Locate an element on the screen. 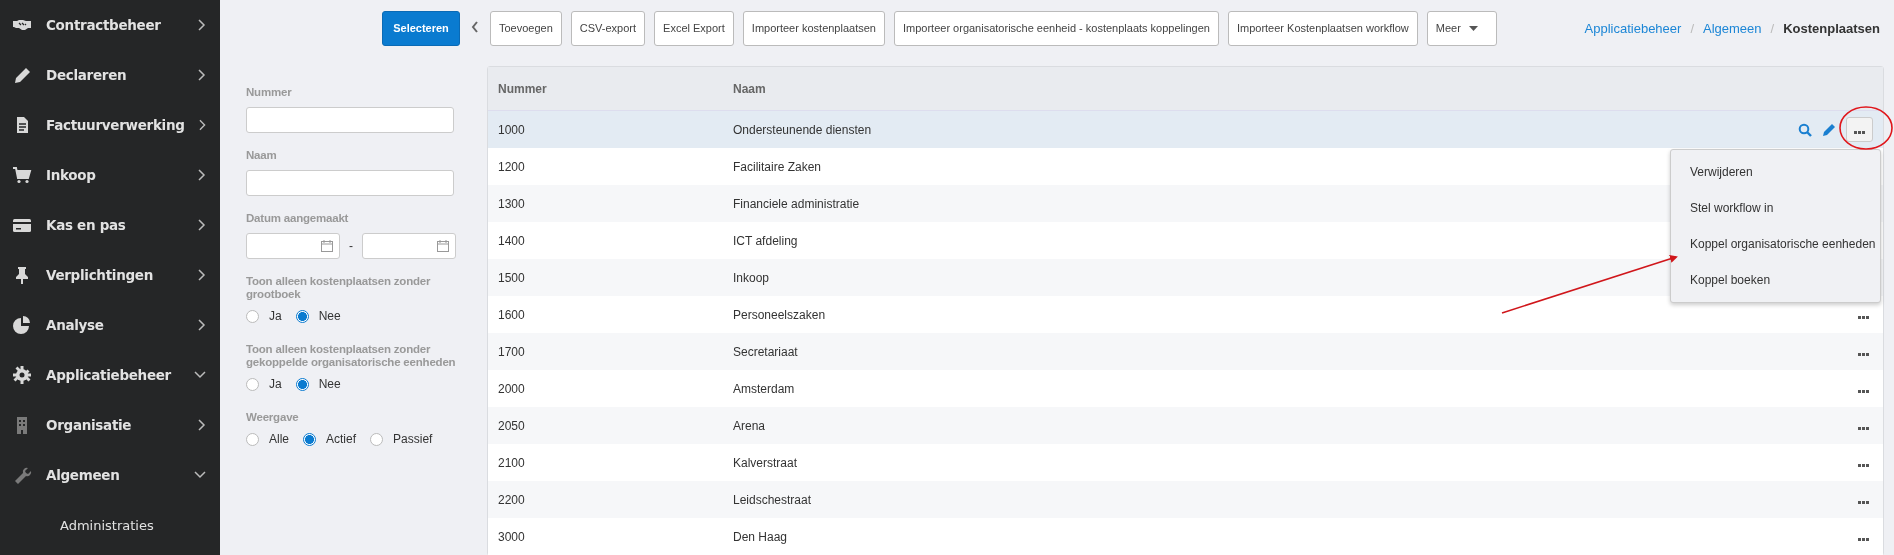 The width and height of the screenshot is (1894, 555). table-cell-text: 1300 is located at coordinates (511, 203).